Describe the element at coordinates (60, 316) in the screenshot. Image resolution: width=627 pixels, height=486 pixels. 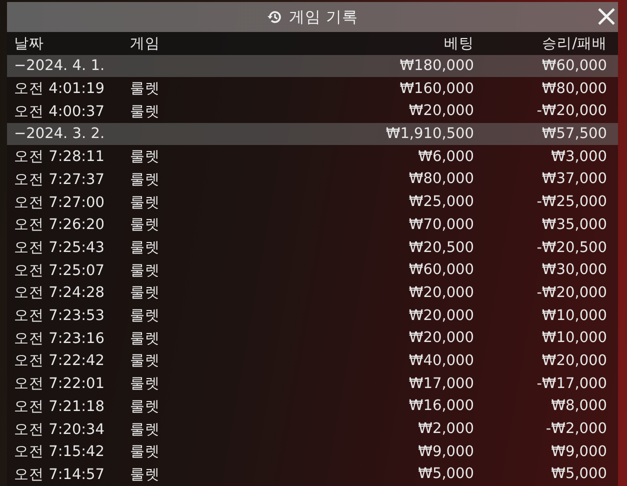
I see `time-cell-text: 오전 7:23:53` at that location.